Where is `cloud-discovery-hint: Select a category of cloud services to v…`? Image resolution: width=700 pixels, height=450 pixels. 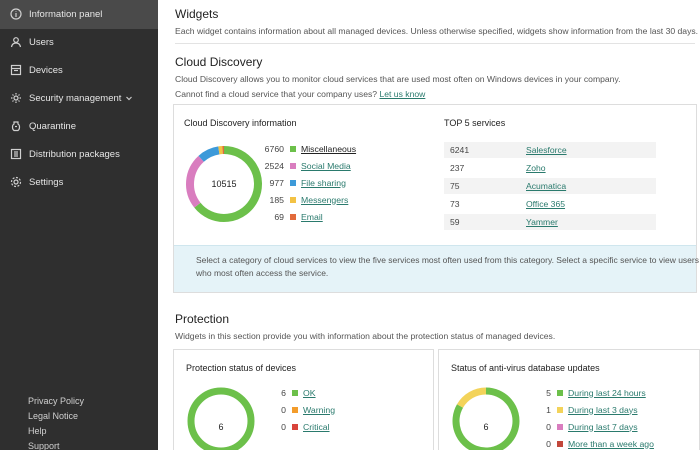
cloud-discovery-hint: Select a category of cloud services to v… is located at coordinates (436, 268).